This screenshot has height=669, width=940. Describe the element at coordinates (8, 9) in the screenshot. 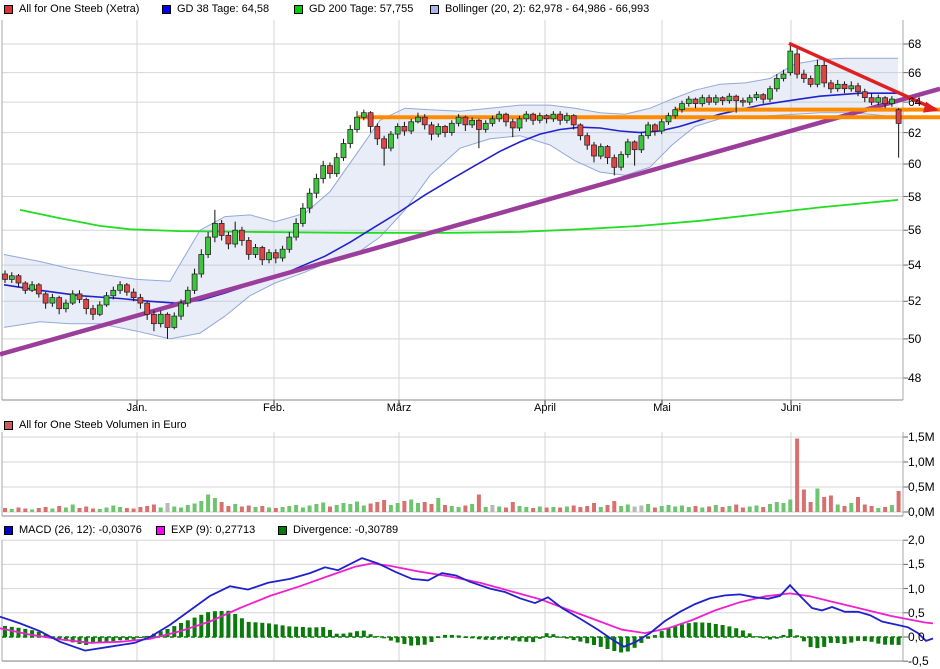

I see `price-swatch` at that location.